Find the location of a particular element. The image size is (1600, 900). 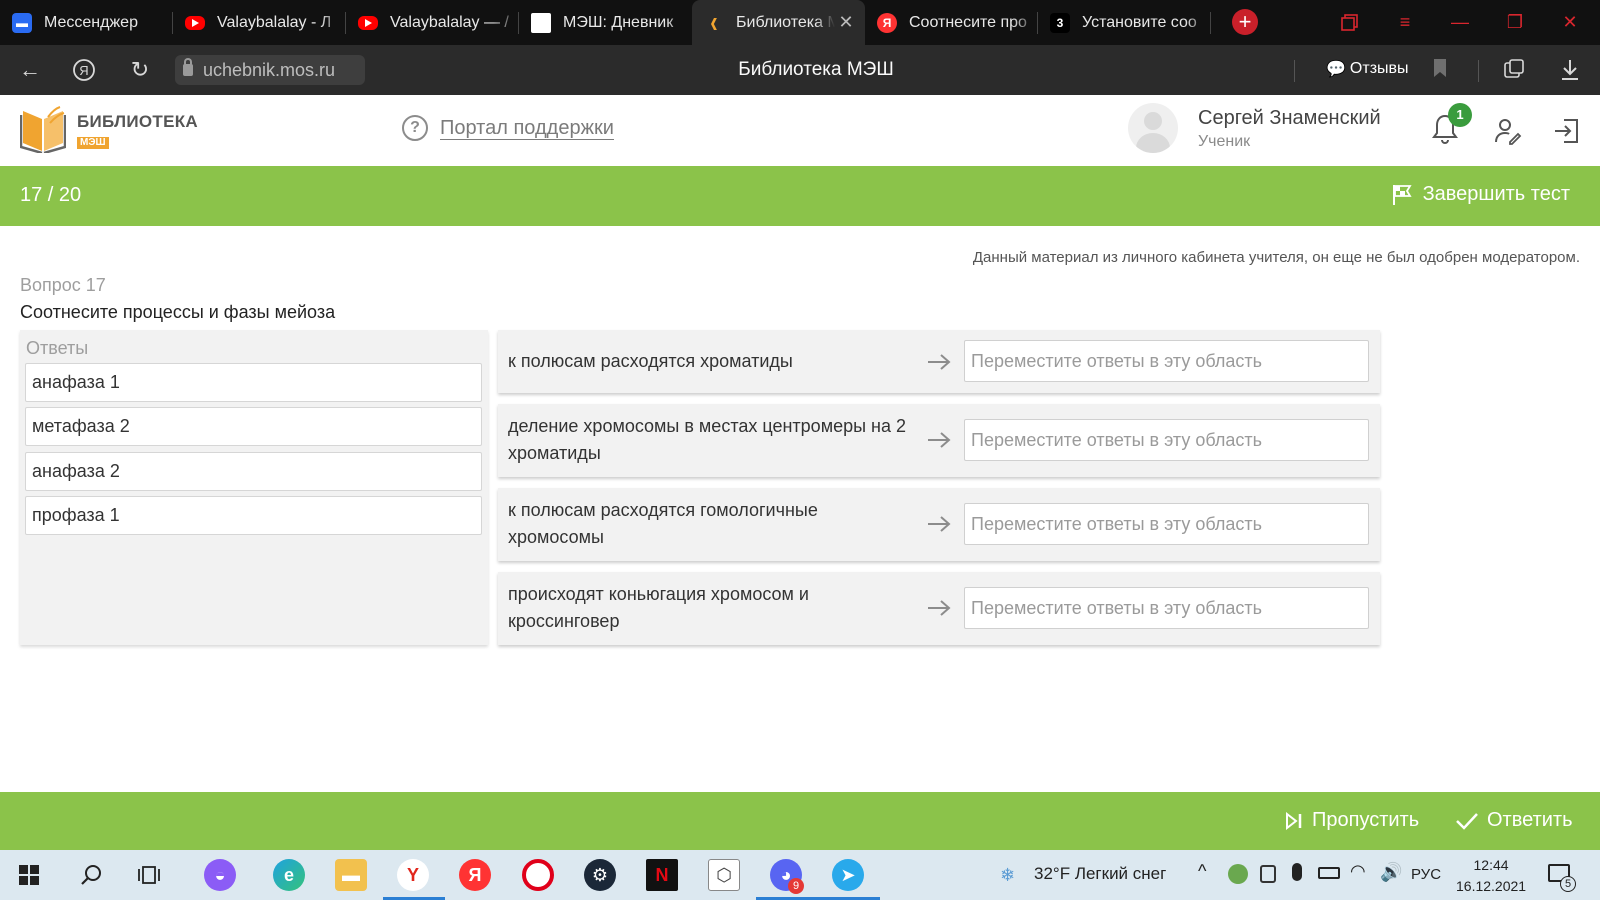

tab-mesh-diary: МЭШ: Дневник is located at coordinates (605, 22).